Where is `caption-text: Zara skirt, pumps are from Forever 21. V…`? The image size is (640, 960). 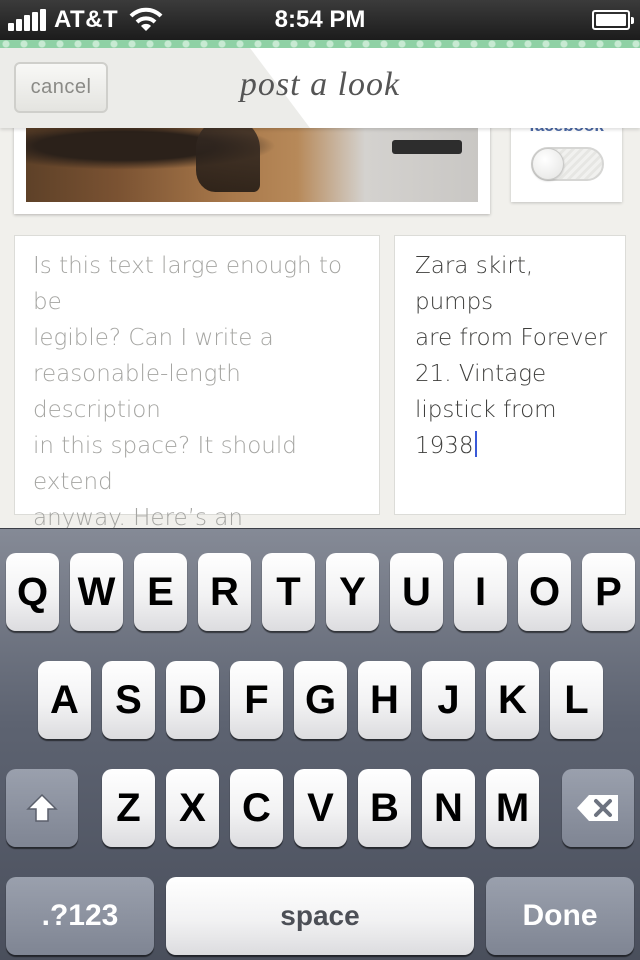
caption-text: Zara skirt, pumps are from Forever 21. V… is located at coordinates (511, 356).